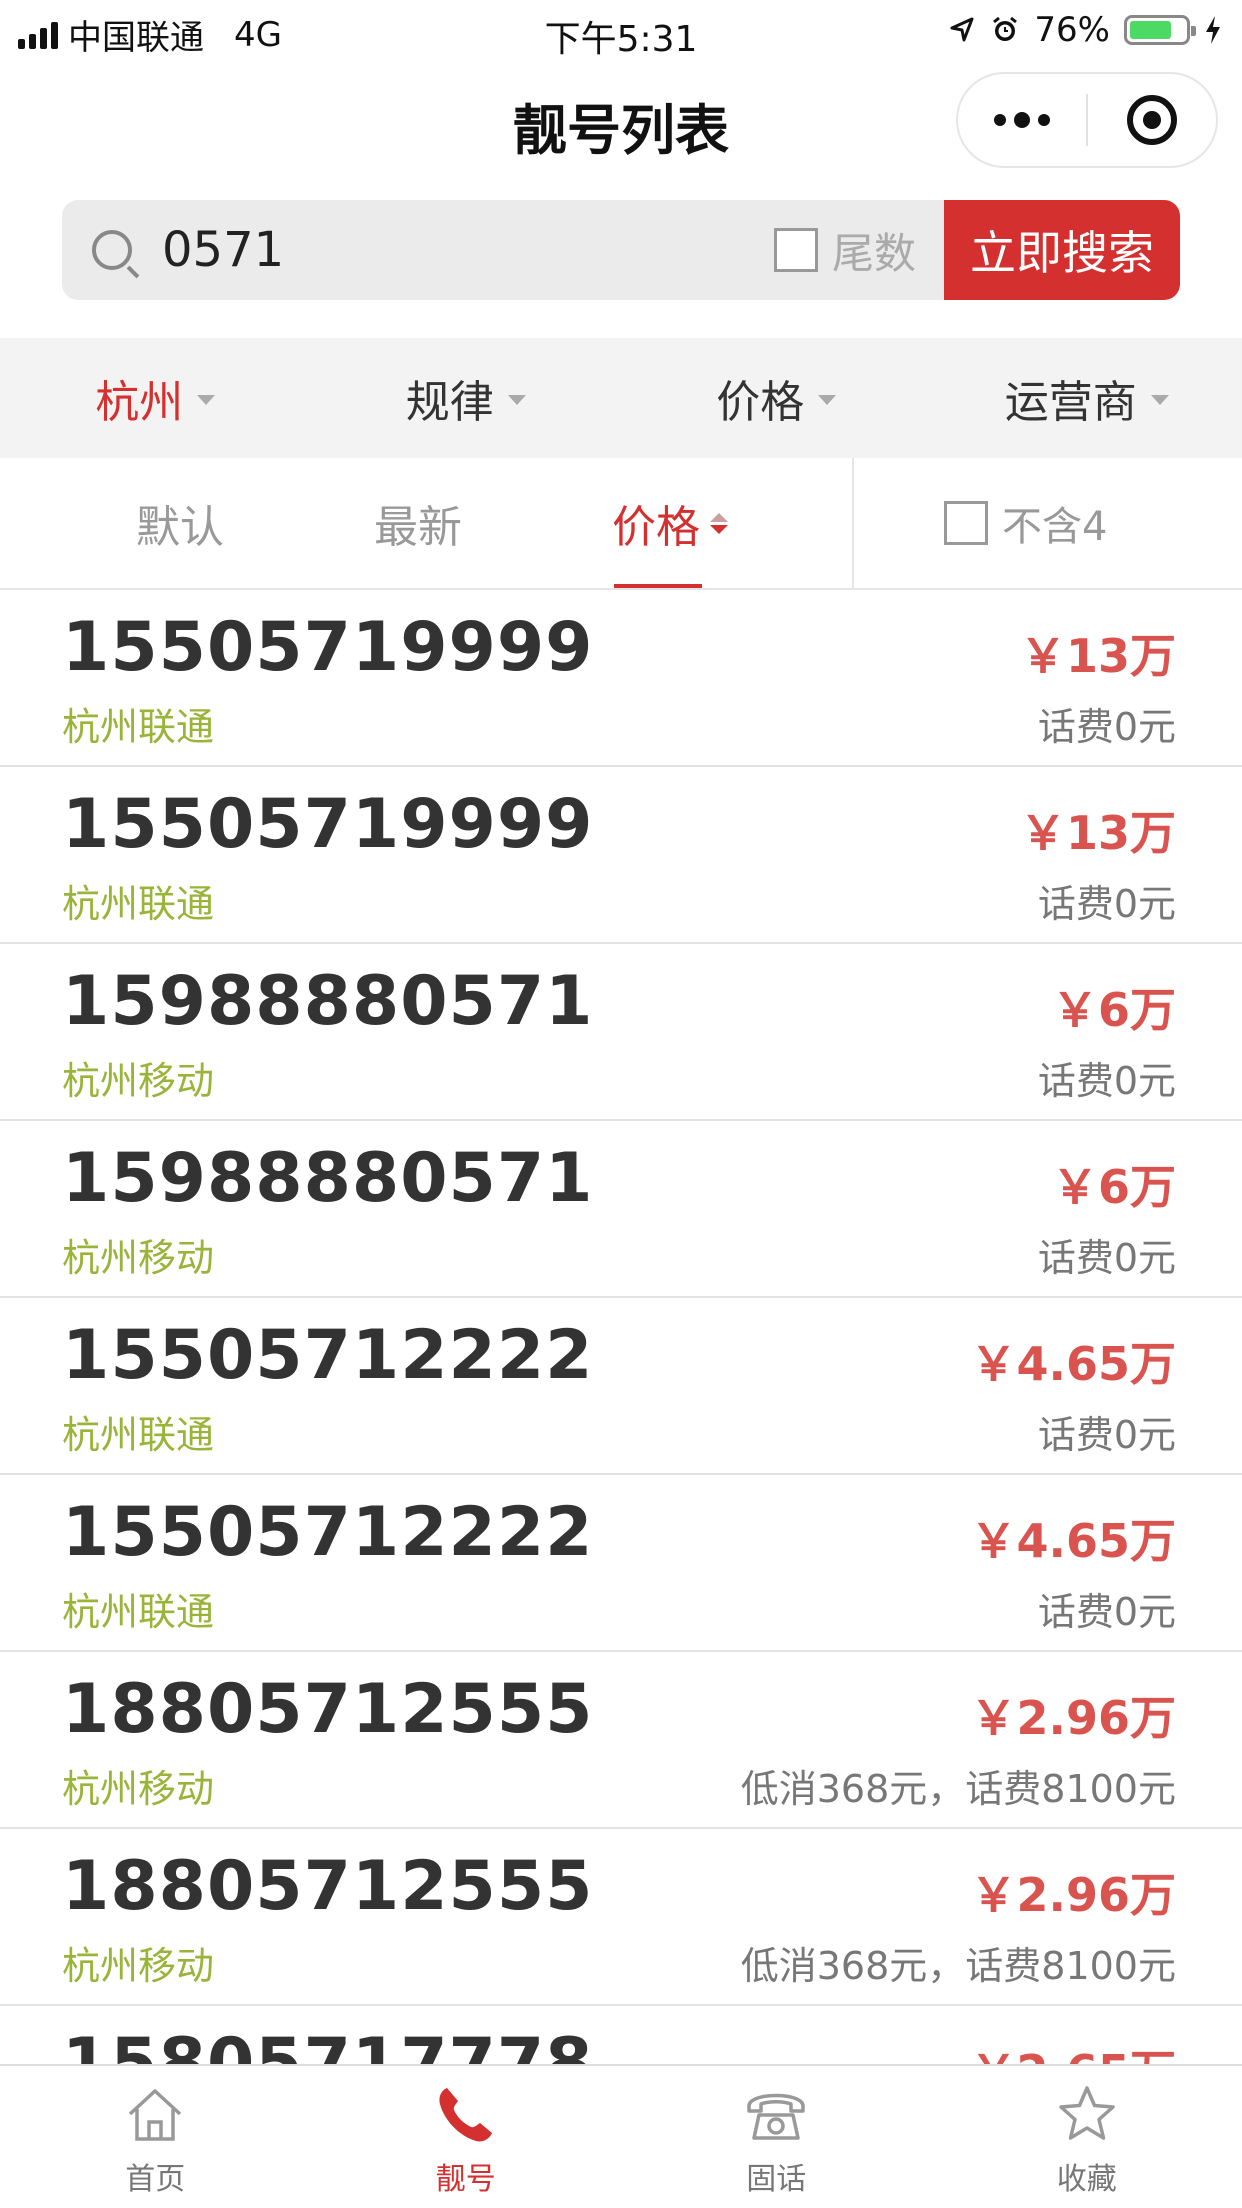  Describe the element at coordinates (776, 2116) in the screenshot. I see `landline-icon` at that location.